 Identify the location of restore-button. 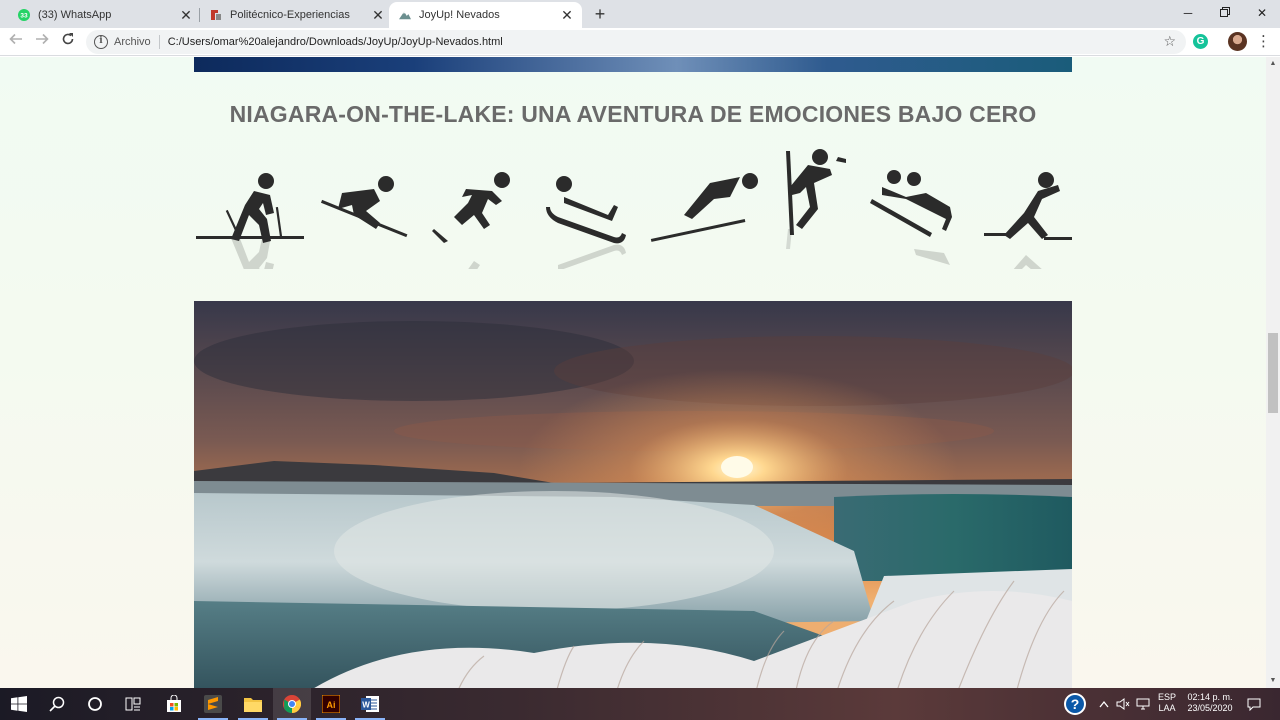
(1225, 14).